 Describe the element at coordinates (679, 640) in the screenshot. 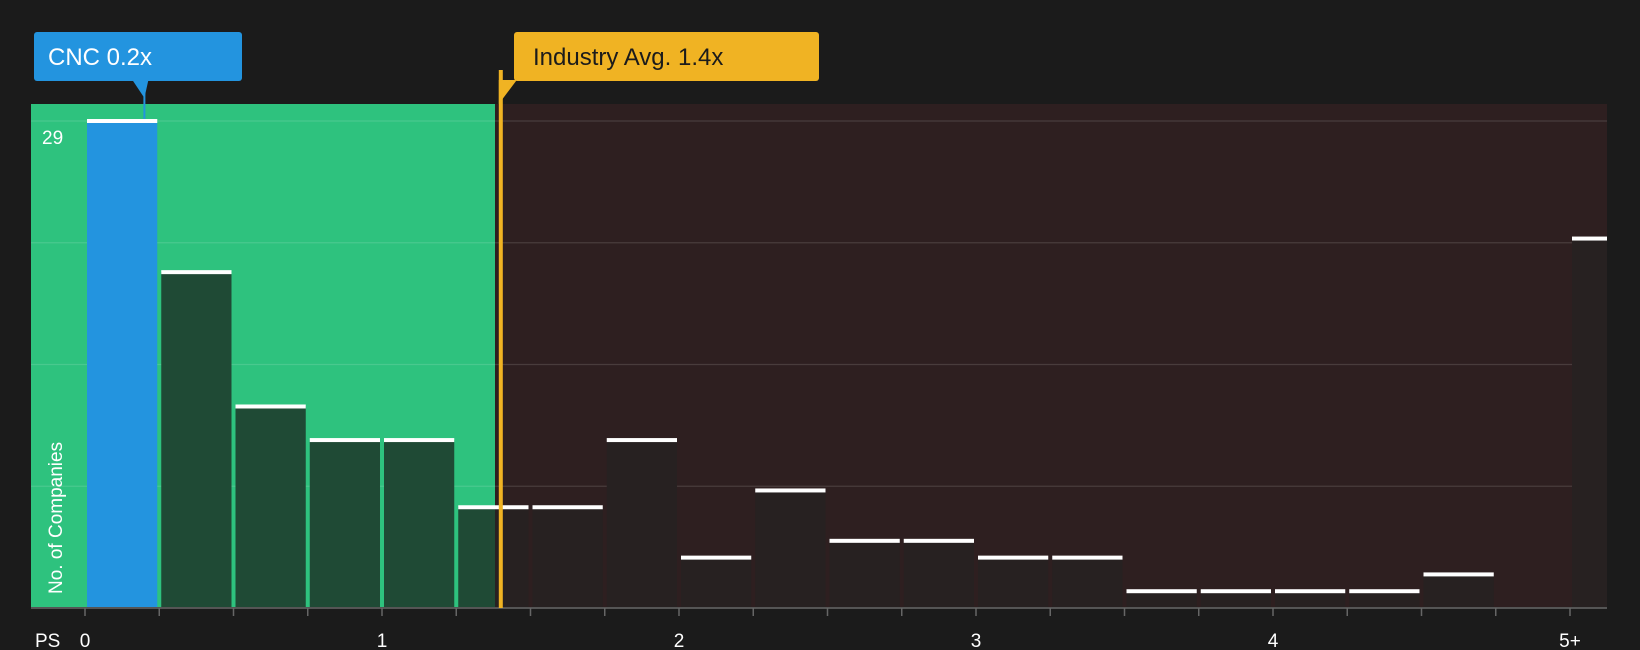

I see `x-tick-label: 2` at that location.